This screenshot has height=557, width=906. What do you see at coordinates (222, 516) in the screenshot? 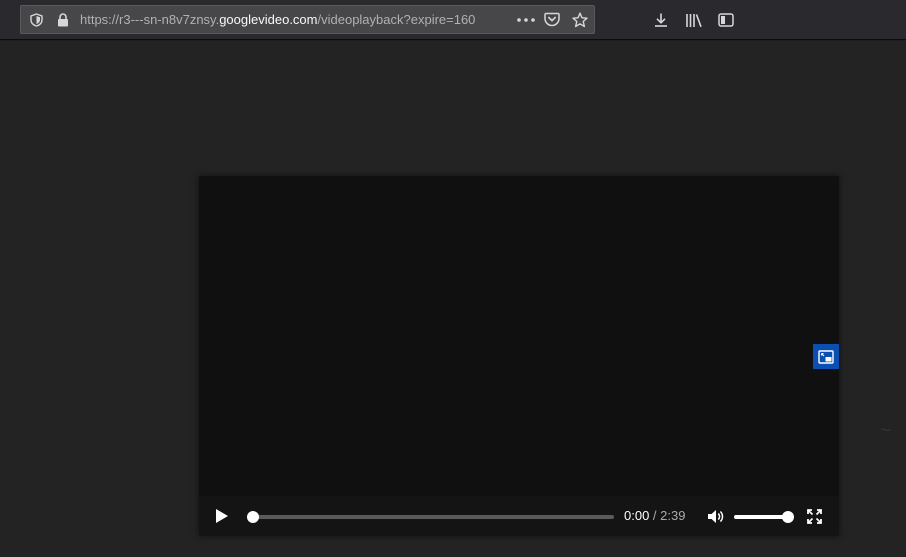
I see `play-icon` at bounding box center [222, 516].